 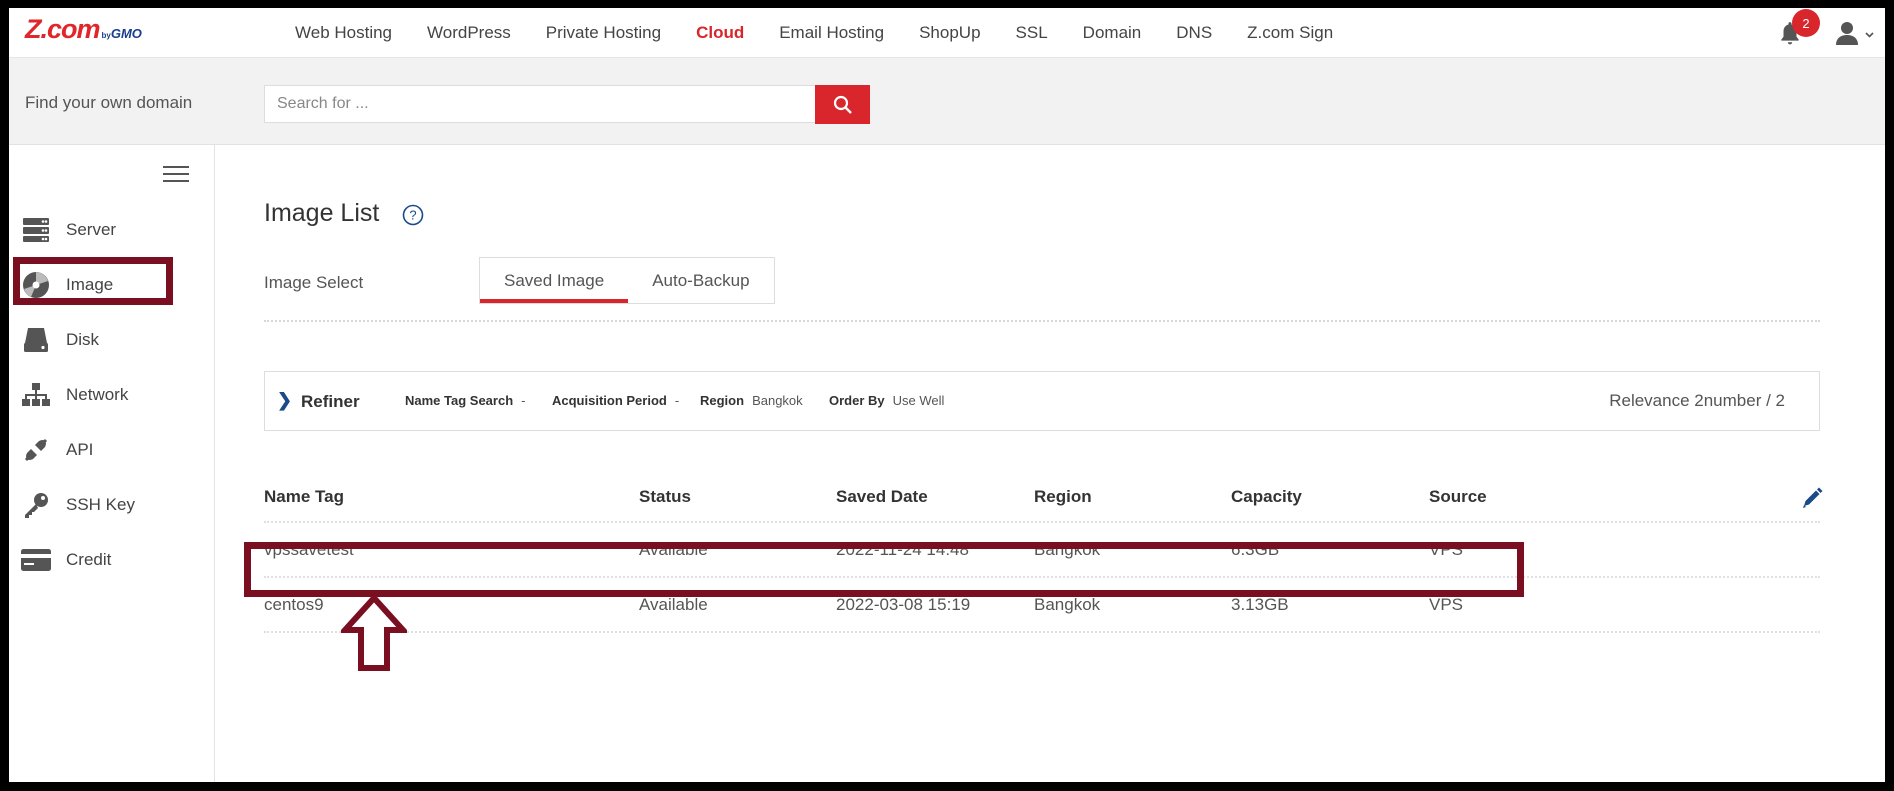 What do you see at coordinates (80, 449) in the screenshot?
I see `sidebar-item-label: API` at bounding box center [80, 449].